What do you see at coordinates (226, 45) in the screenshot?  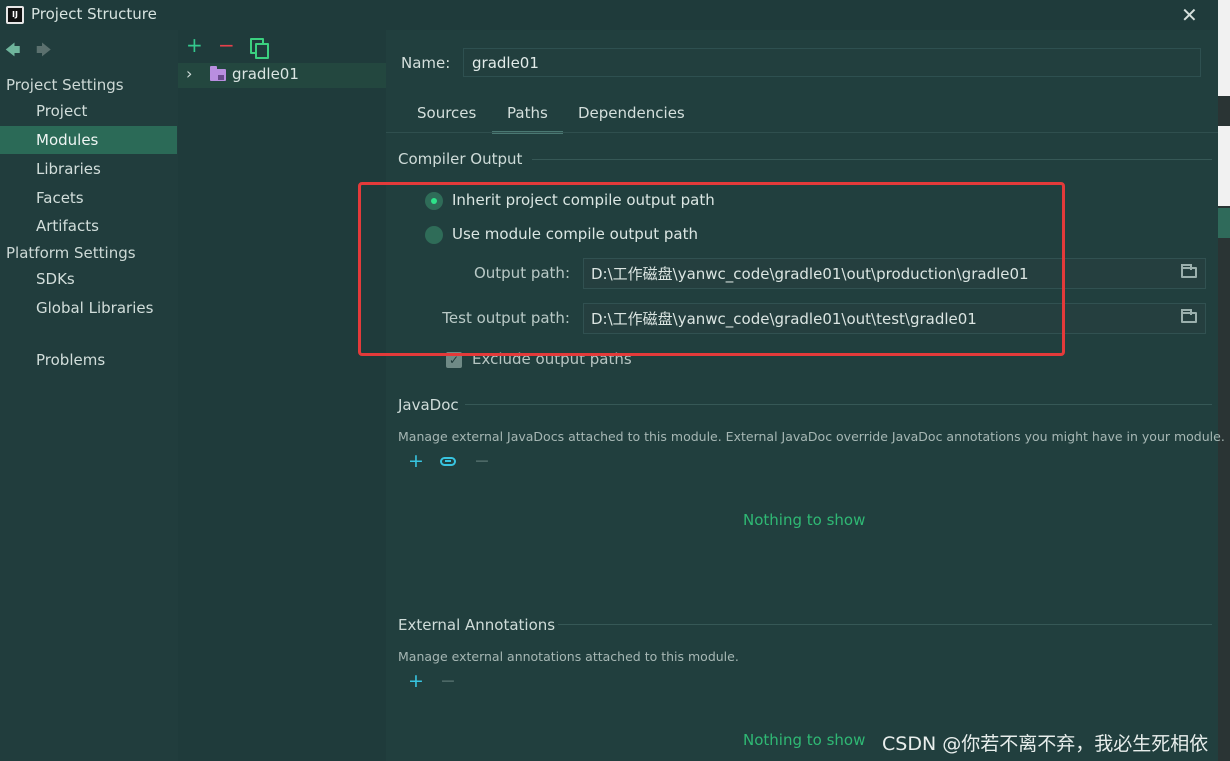 I see `remove-module-icon: −` at bounding box center [226, 45].